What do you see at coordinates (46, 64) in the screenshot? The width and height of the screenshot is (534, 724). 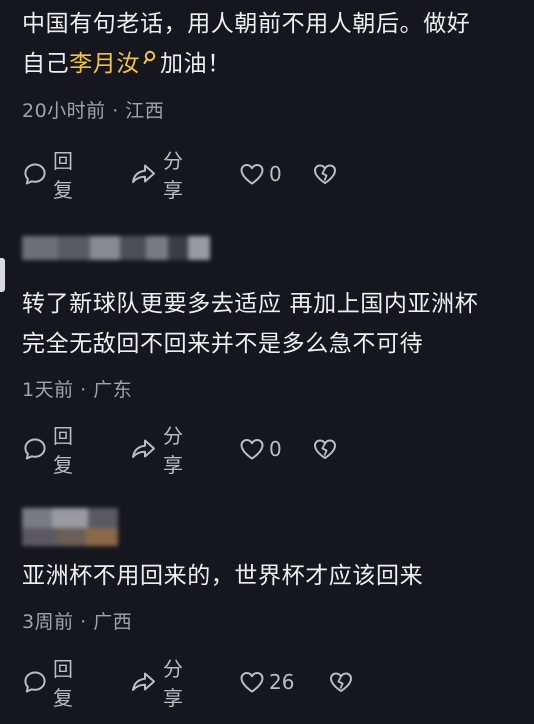 I see `comment-text-part: 自己` at bounding box center [46, 64].